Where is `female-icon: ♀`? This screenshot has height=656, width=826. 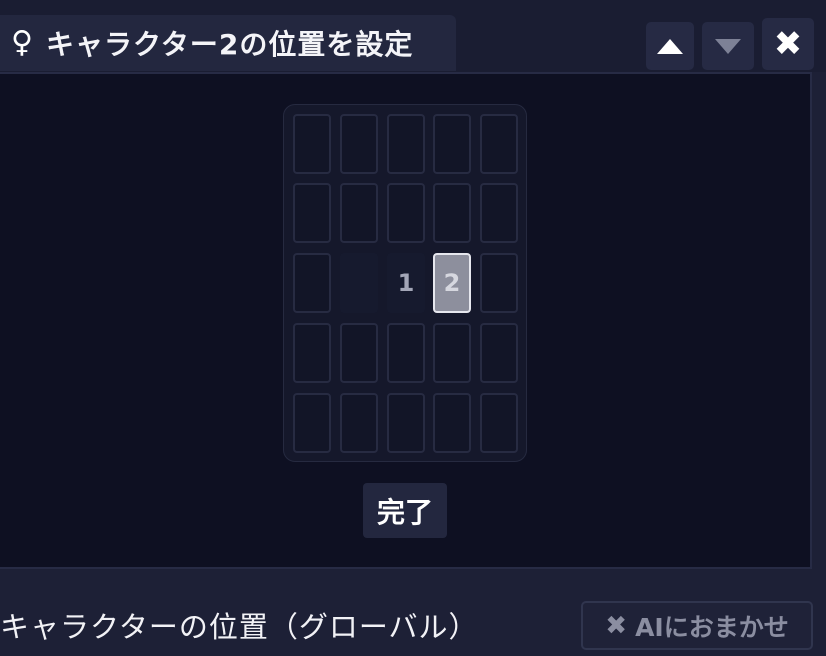
female-icon: ♀ is located at coordinates (22, 42).